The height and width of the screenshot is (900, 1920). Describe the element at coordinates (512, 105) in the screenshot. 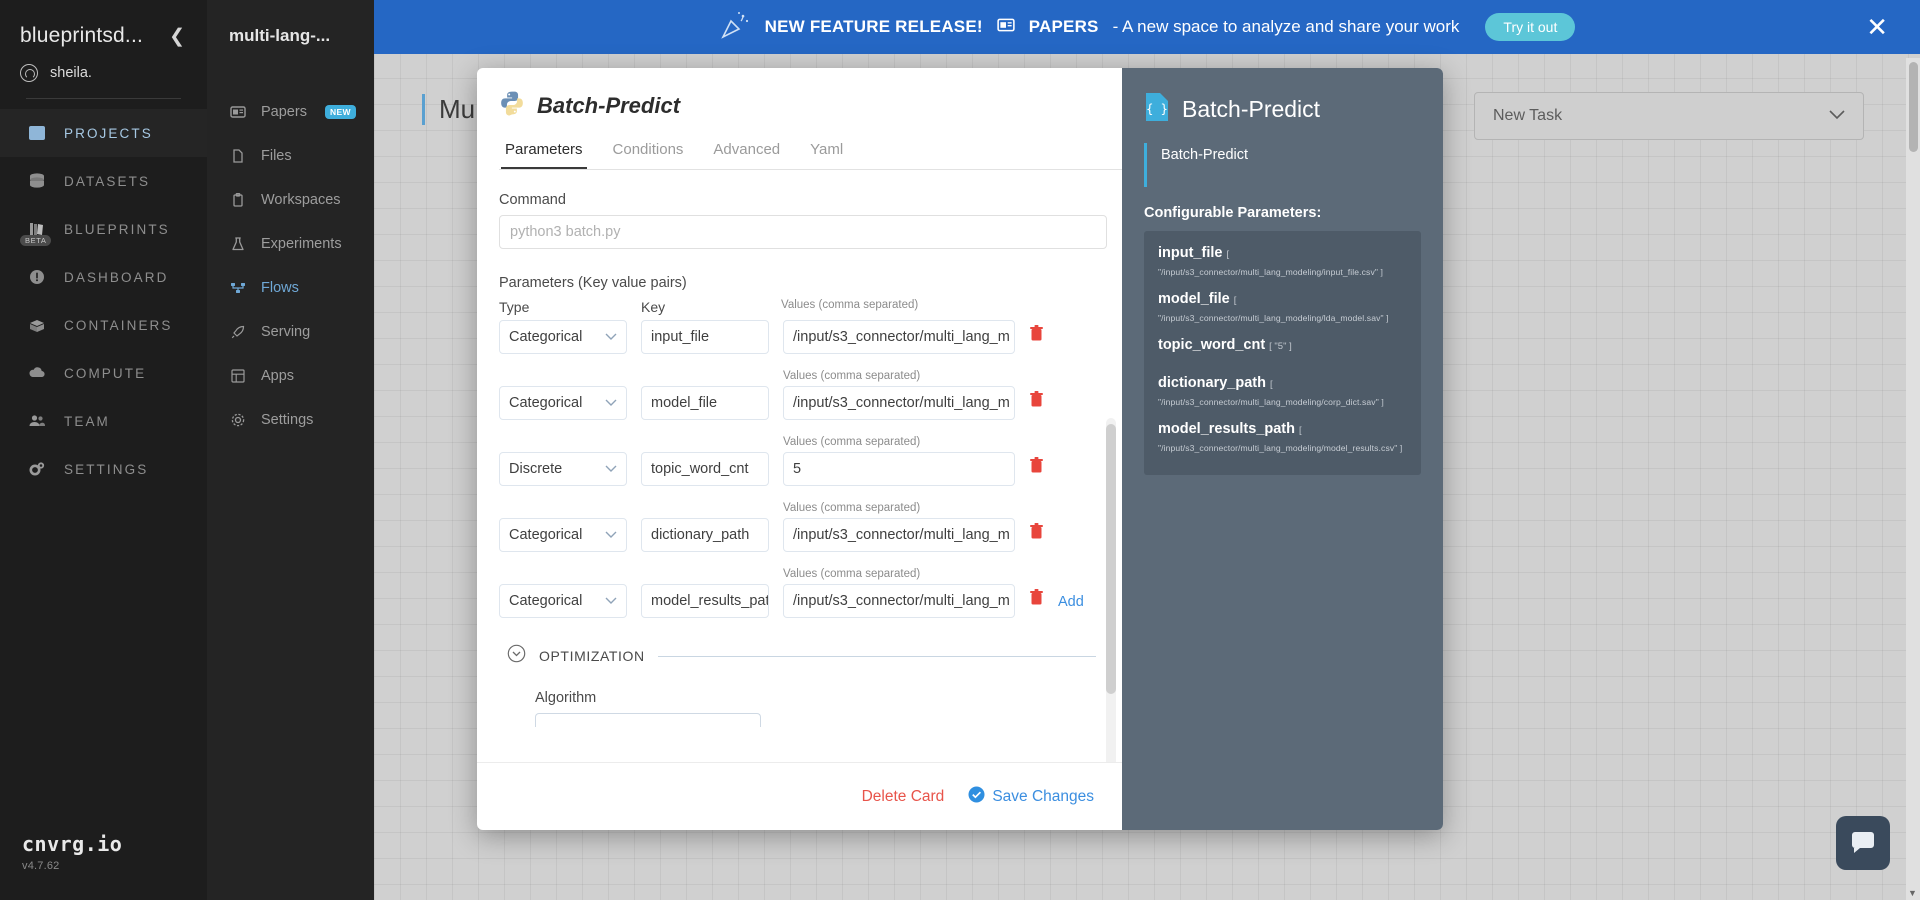

I see `python-icon` at that location.